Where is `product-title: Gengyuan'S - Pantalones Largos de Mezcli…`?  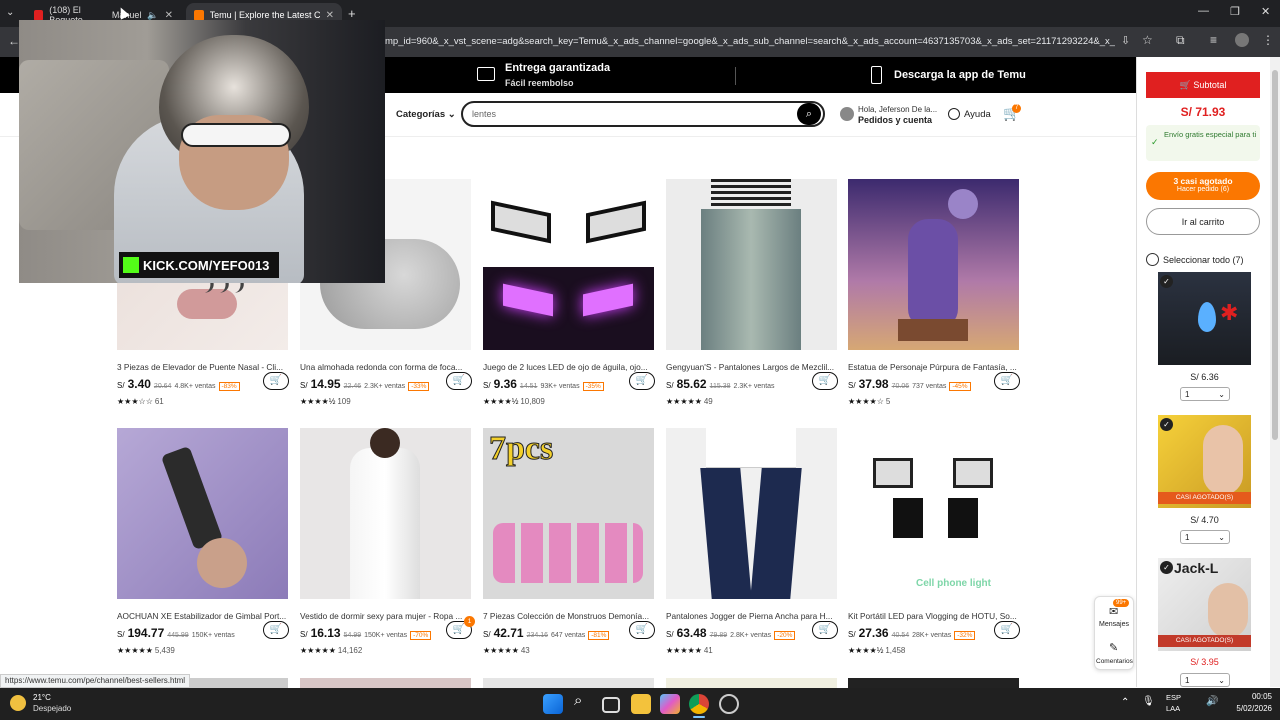 product-title: Gengyuan'S - Pantalones Largos de Mezcli… is located at coordinates (751, 367).